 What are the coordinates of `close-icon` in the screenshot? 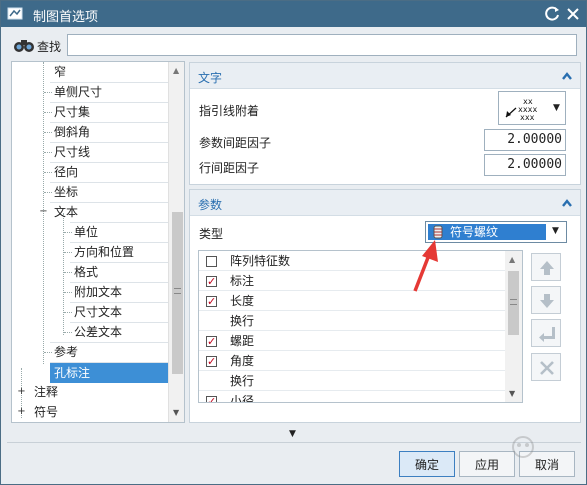 It's located at (573, 14).